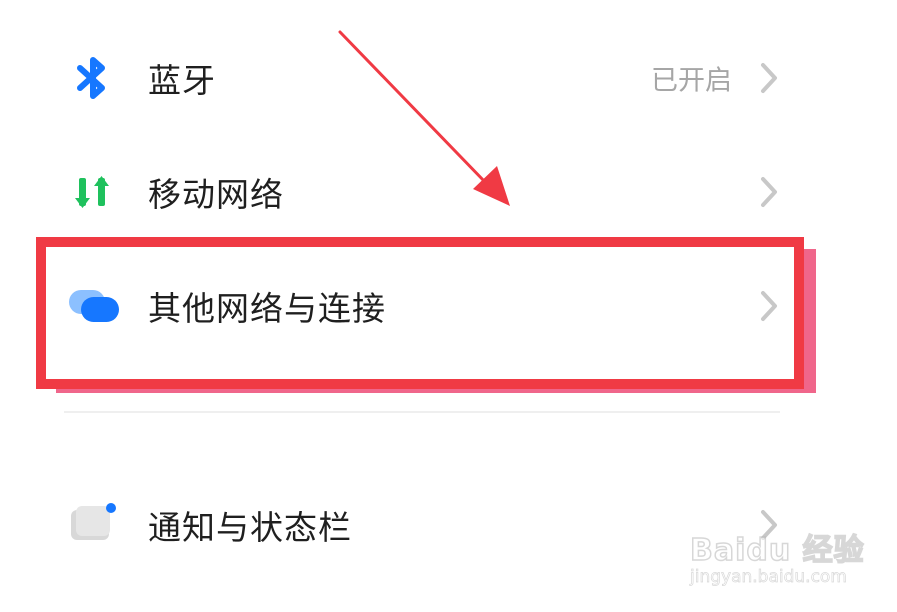 The width and height of the screenshot is (897, 612). I want to click on baidu-jingyan-watermark: Baidu 经验 jingyan.baidu.com, so click(784, 555).